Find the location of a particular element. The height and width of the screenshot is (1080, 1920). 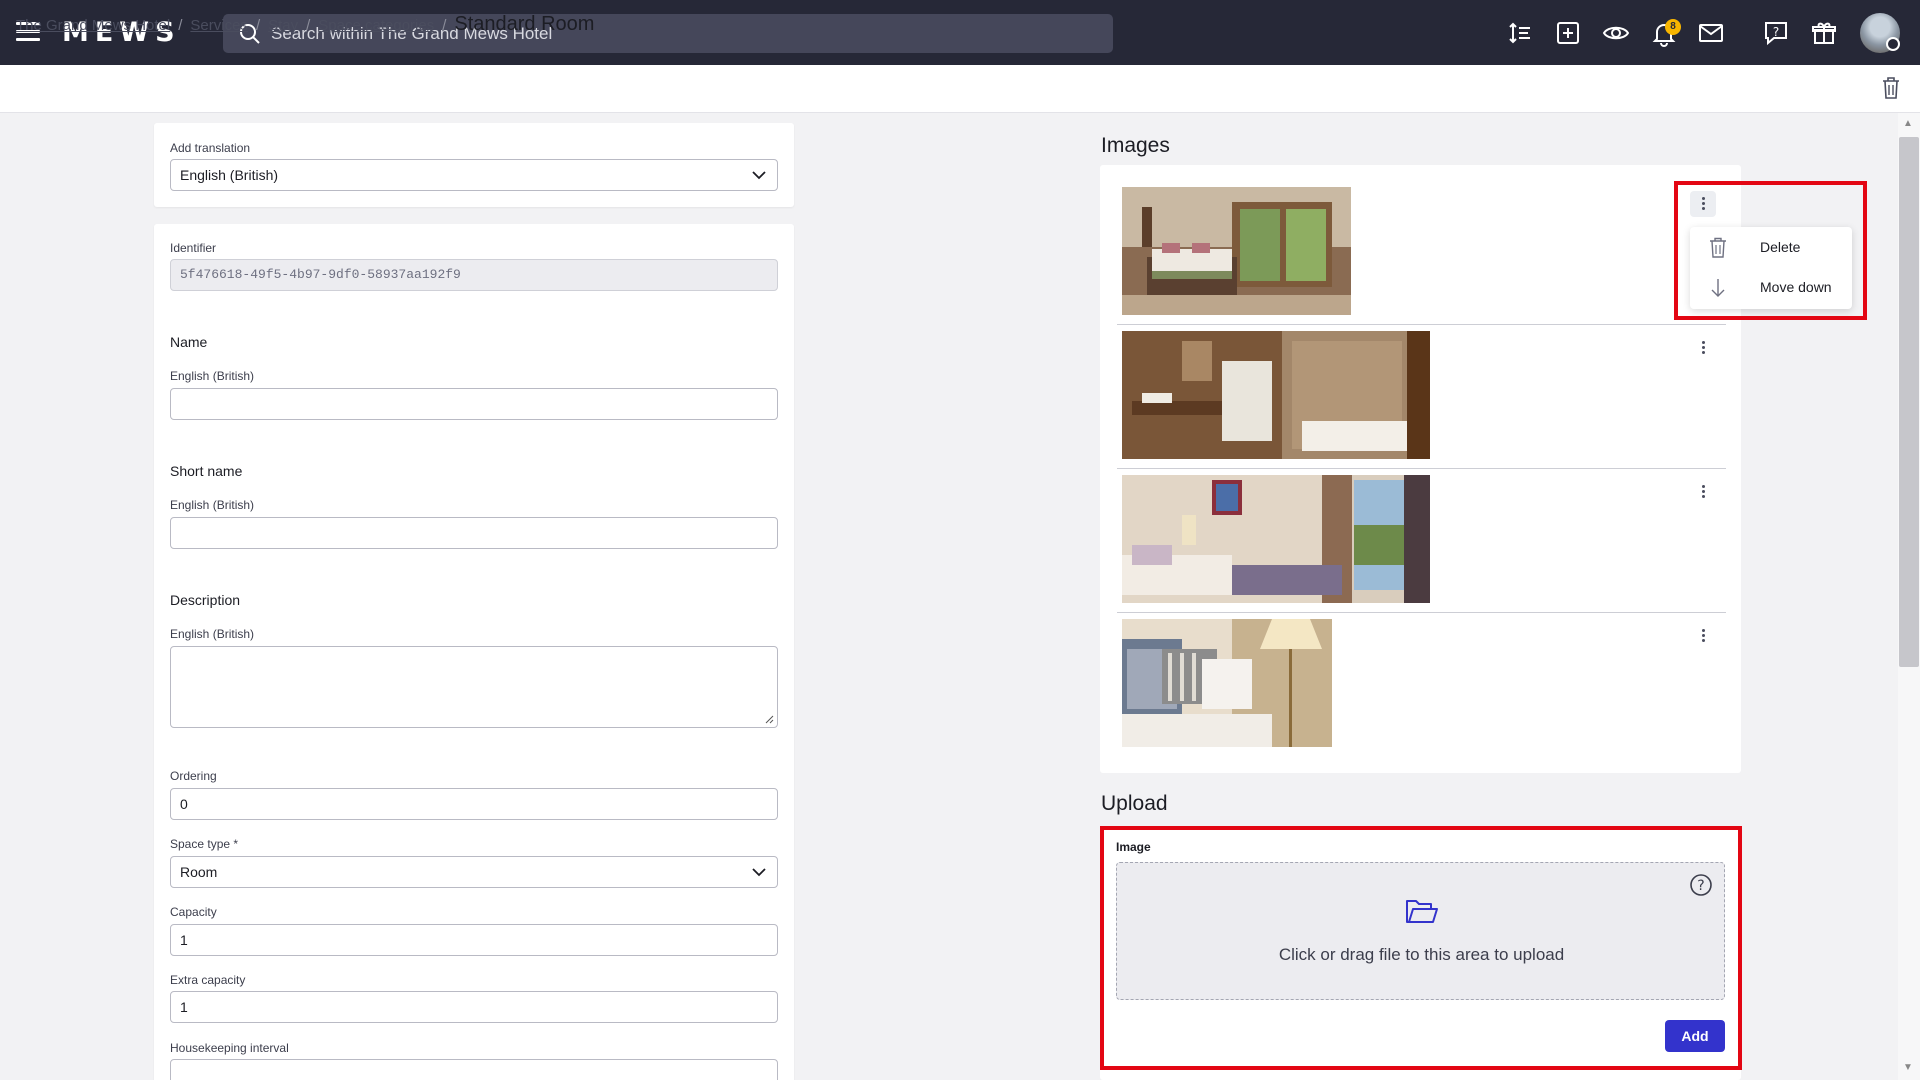

add-box-icon is located at coordinates (1568, 33).